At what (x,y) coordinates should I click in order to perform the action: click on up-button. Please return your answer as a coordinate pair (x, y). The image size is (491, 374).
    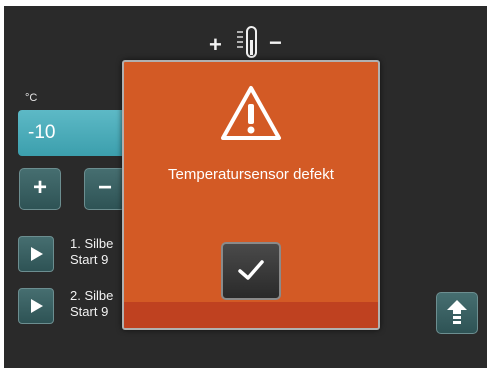
    Looking at the image, I should click on (457, 313).